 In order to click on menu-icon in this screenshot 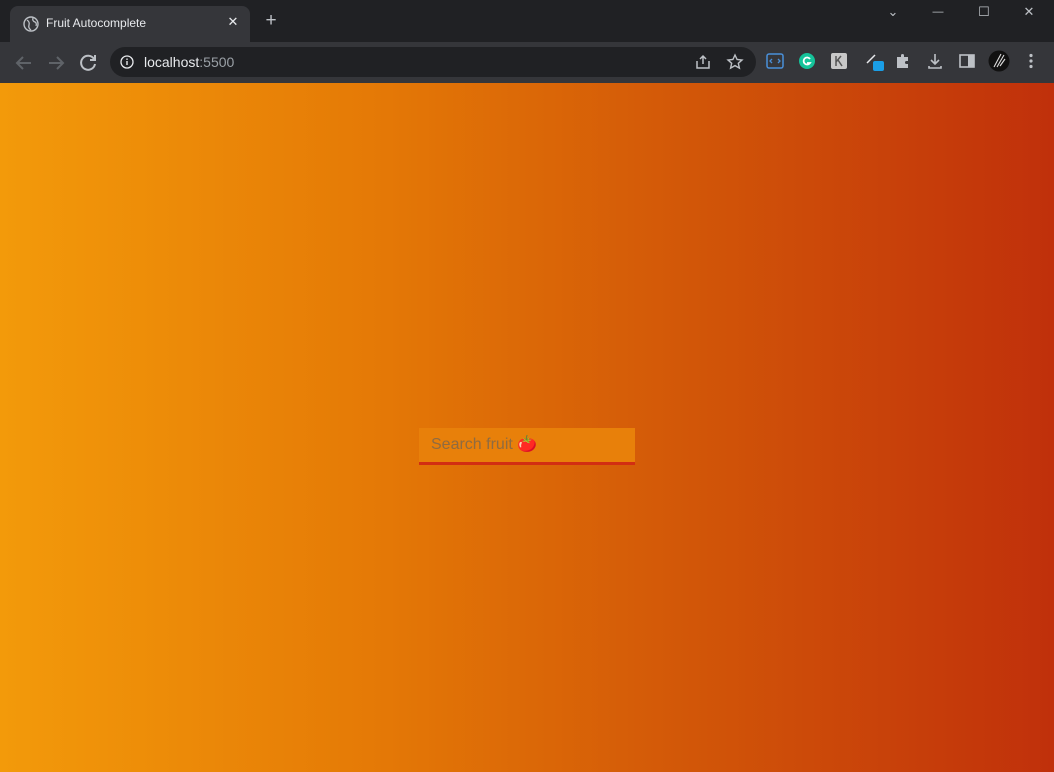, I will do `click(1031, 61)`.